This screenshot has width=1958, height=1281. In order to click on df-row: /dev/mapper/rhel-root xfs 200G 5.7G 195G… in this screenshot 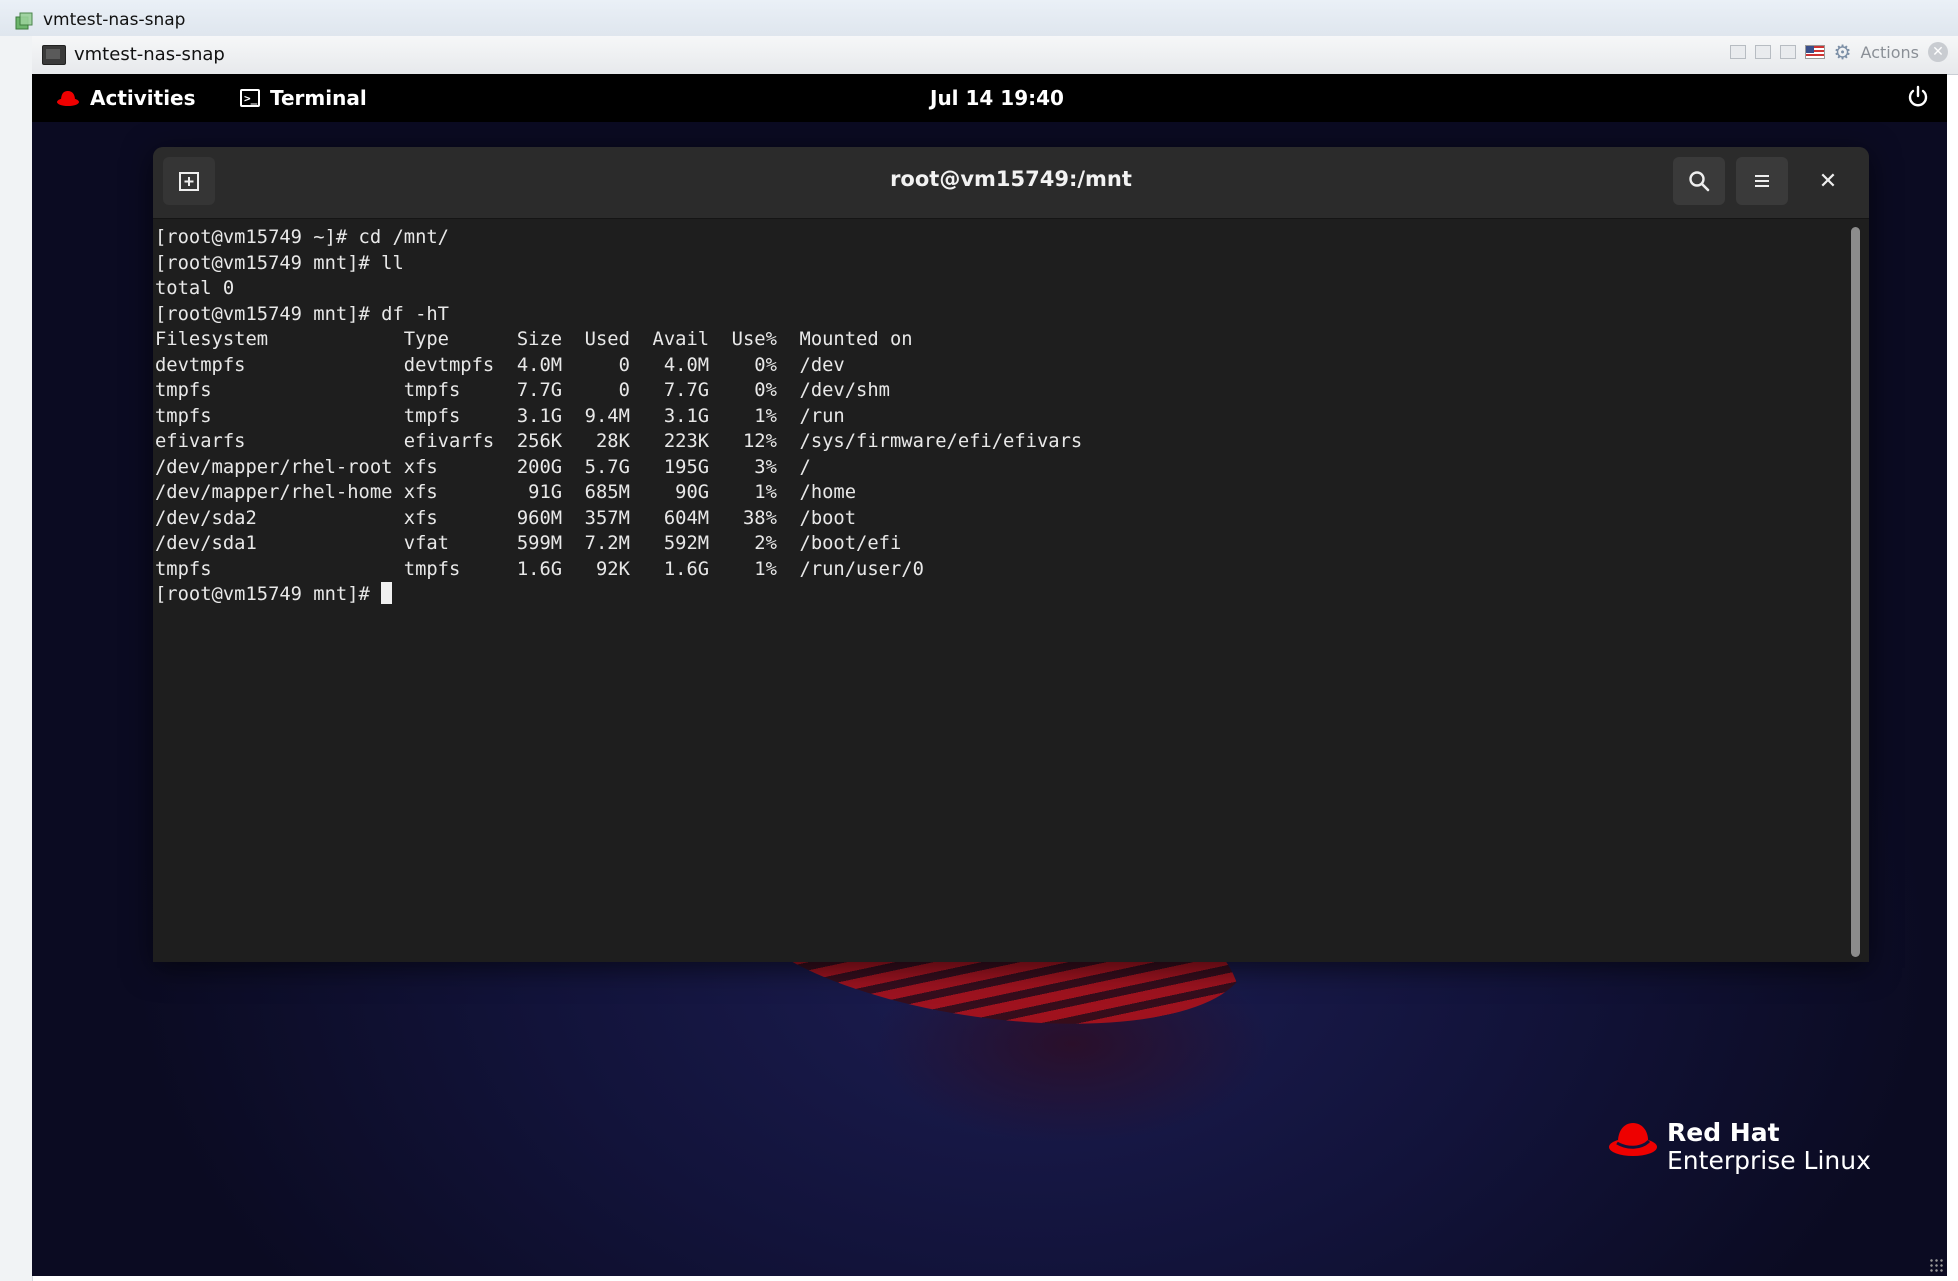, I will do `click(483, 467)`.